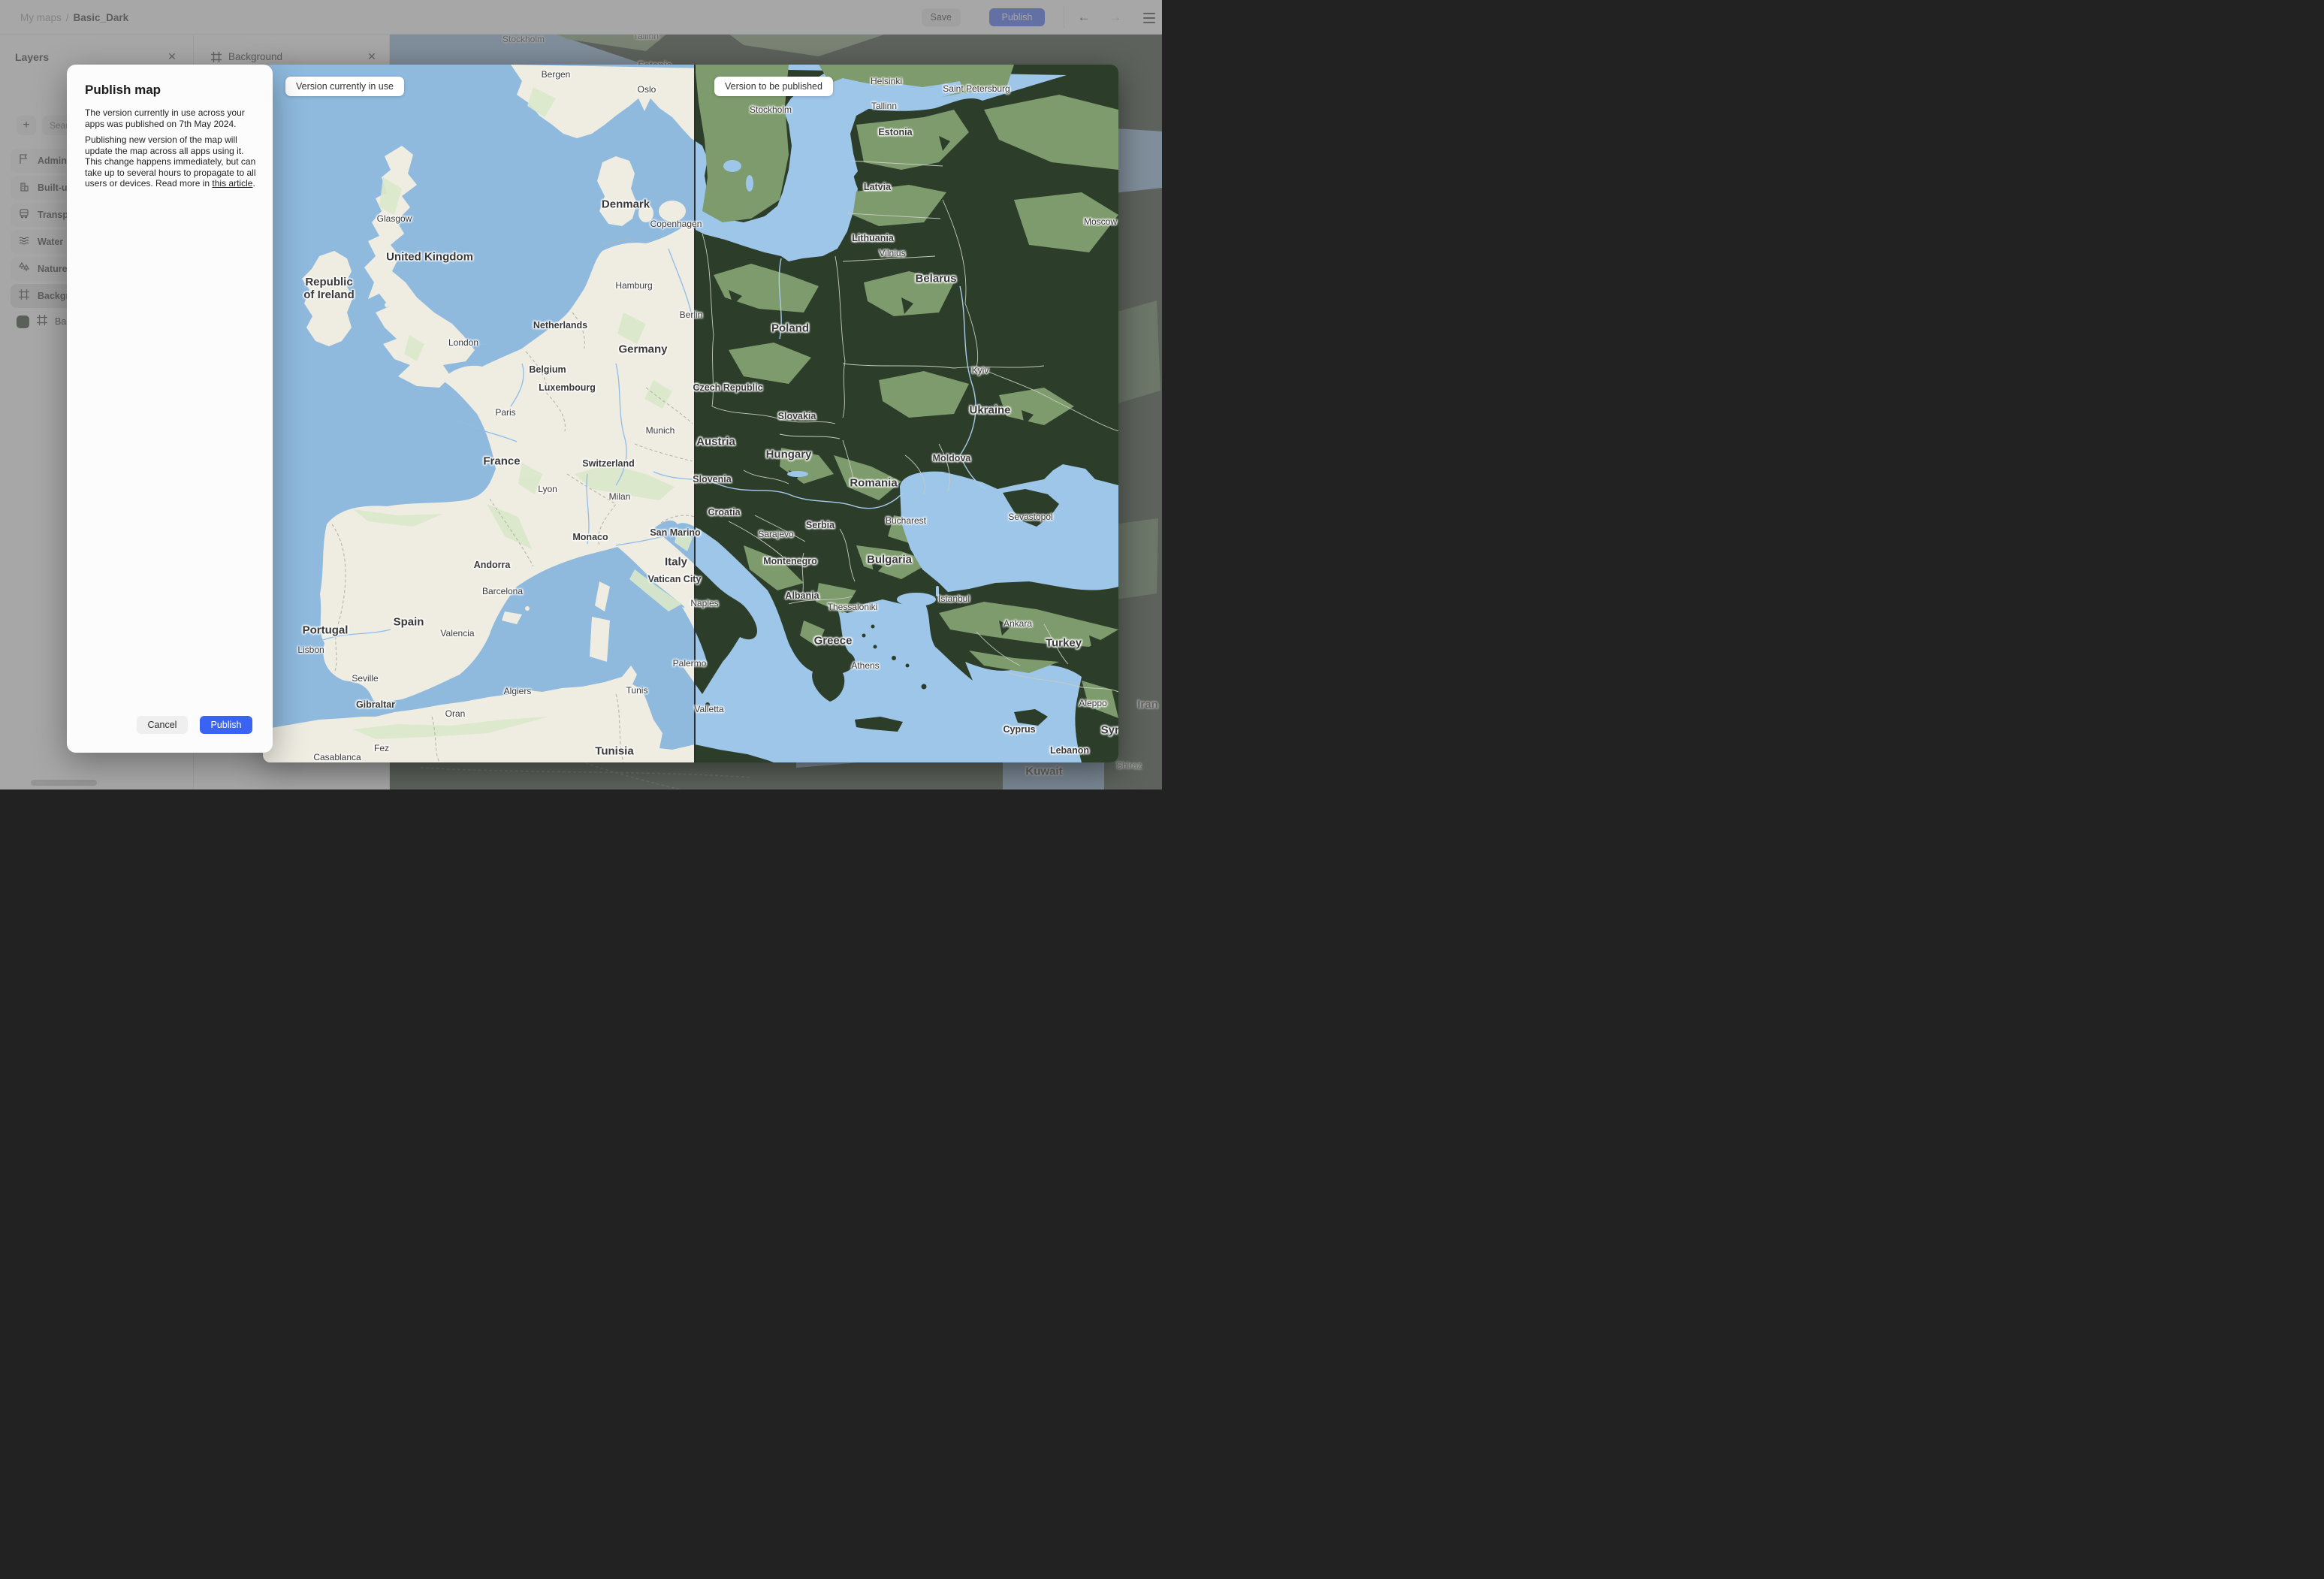 The height and width of the screenshot is (1579, 2324). I want to click on map-label: Oran, so click(455, 714).